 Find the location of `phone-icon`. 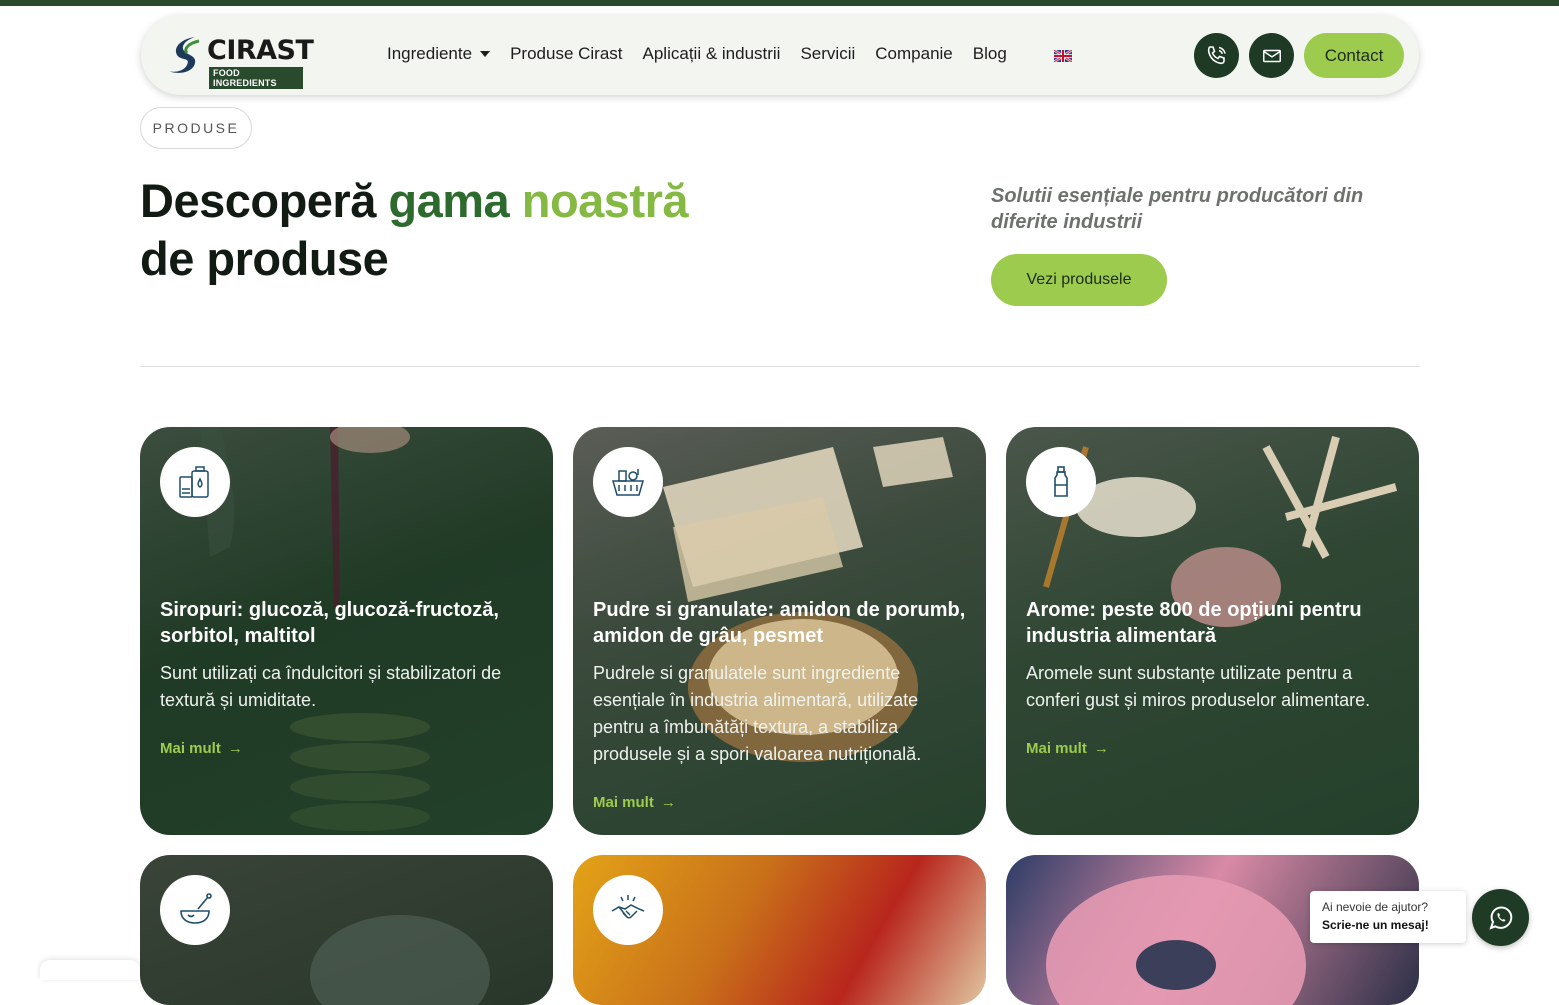

phone-icon is located at coordinates (1216, 54).